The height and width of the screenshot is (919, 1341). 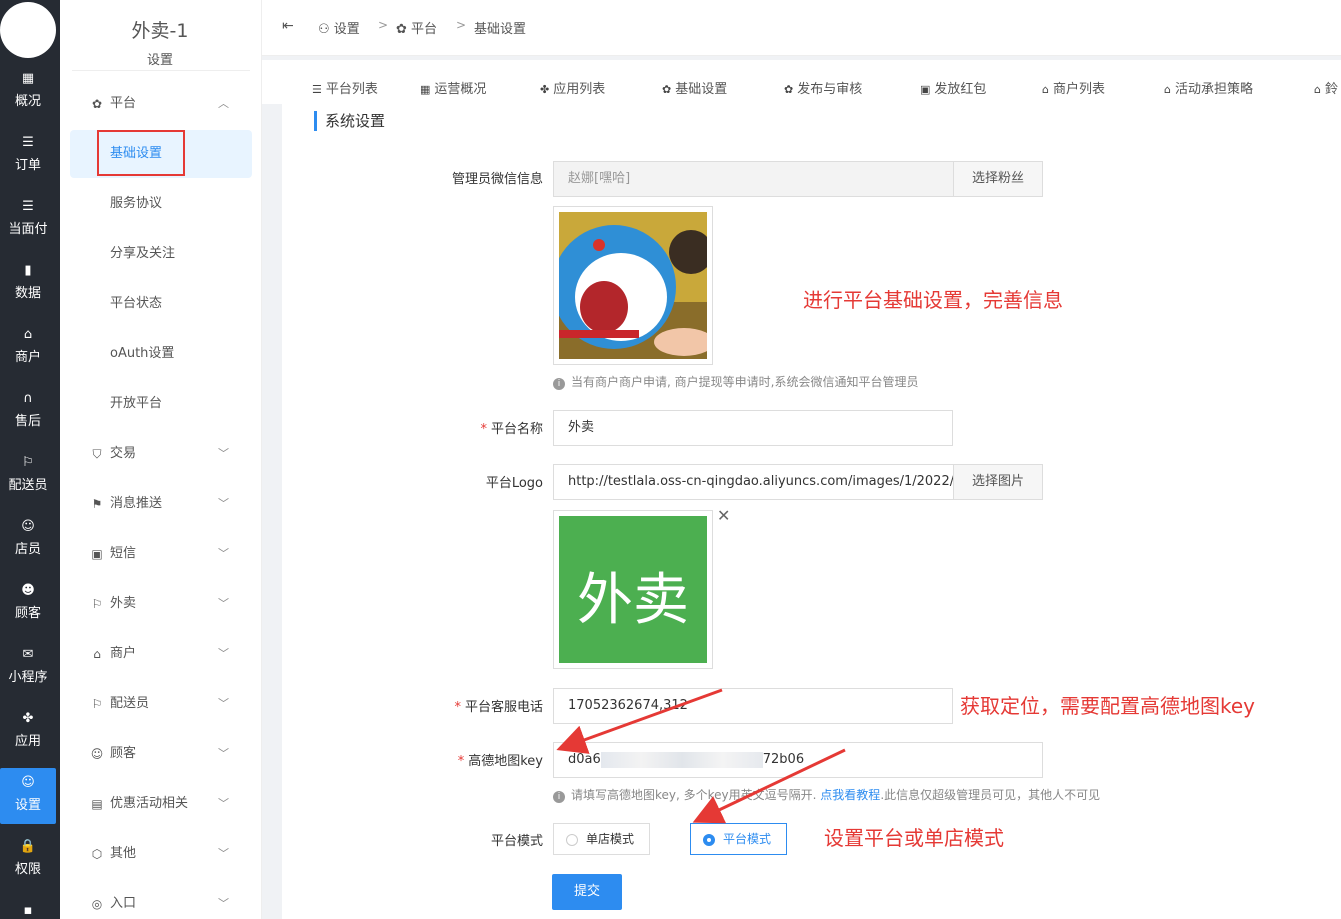 What do you see at coordinates (28, 604) in the screenshot?
I see `rail-item-顾客: ☻ 顾客` at bounding box center [28, 604].